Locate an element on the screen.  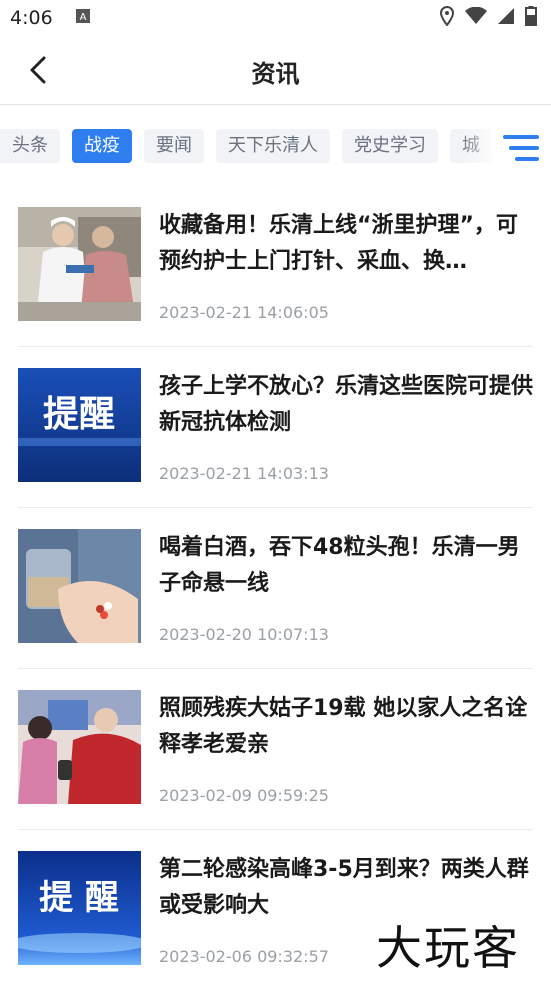
watermark-logo: 大玩客 is located at coordinates (448, 948).